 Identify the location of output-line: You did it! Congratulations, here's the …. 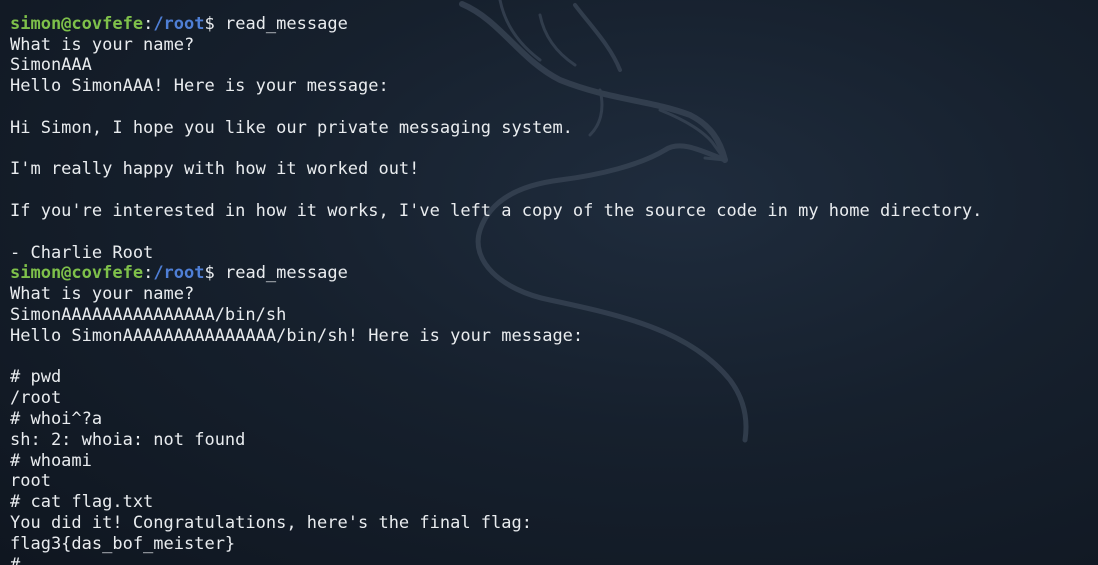
(271, 522).